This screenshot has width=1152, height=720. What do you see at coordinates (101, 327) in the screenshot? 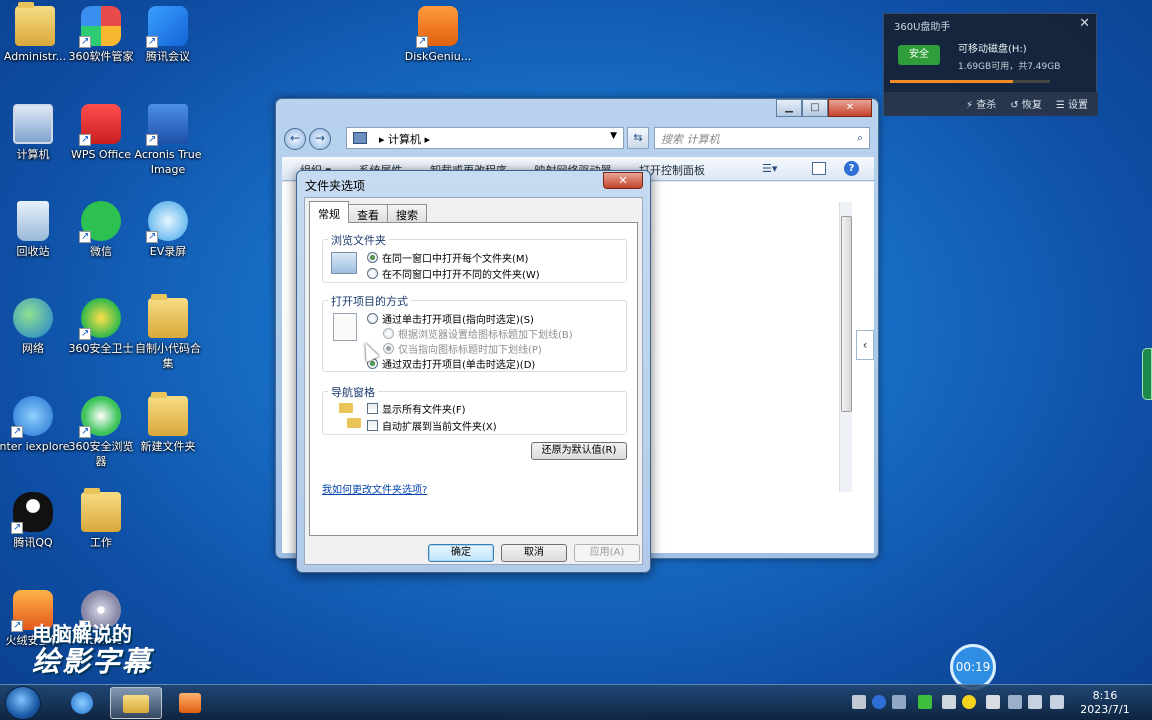
I see `desktop-icon-360-security: 360安全卫士` at bounding box center [101, 327].